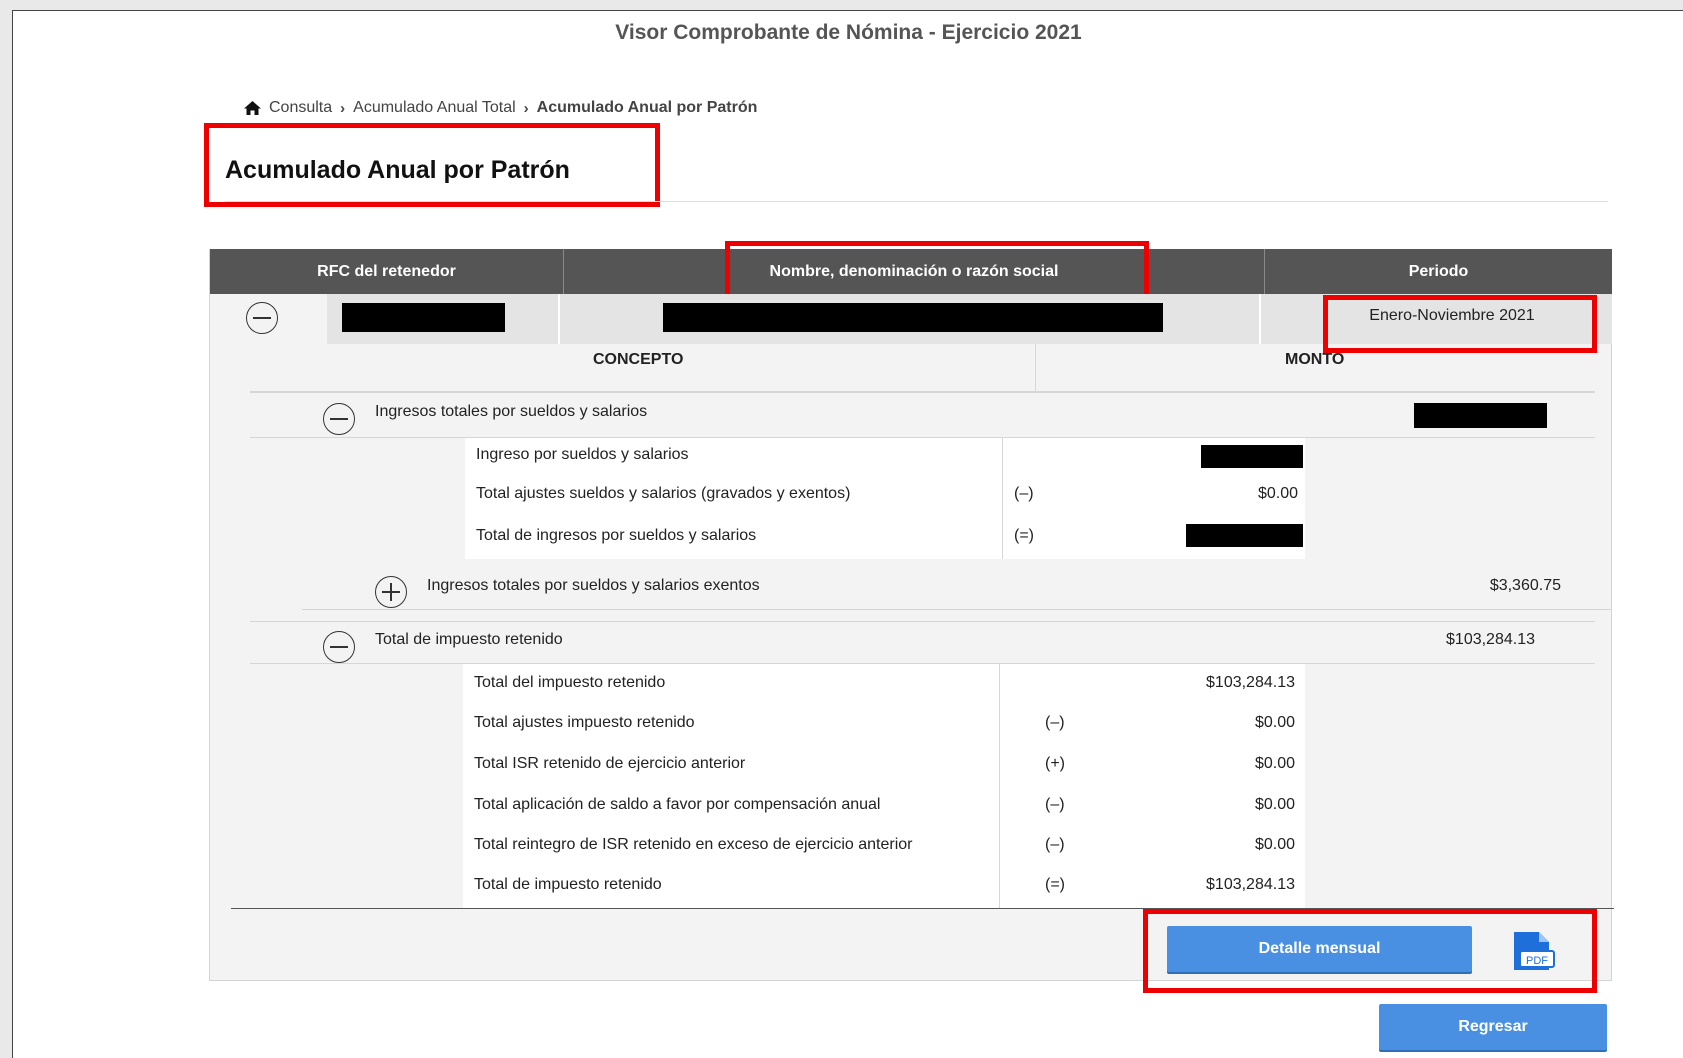 The width and height of the screenshot is (1683, 1058). Describe the element at coordinates (1024, 535) in the screenshot. I see `total-ingresos-op: (=)` at that location.